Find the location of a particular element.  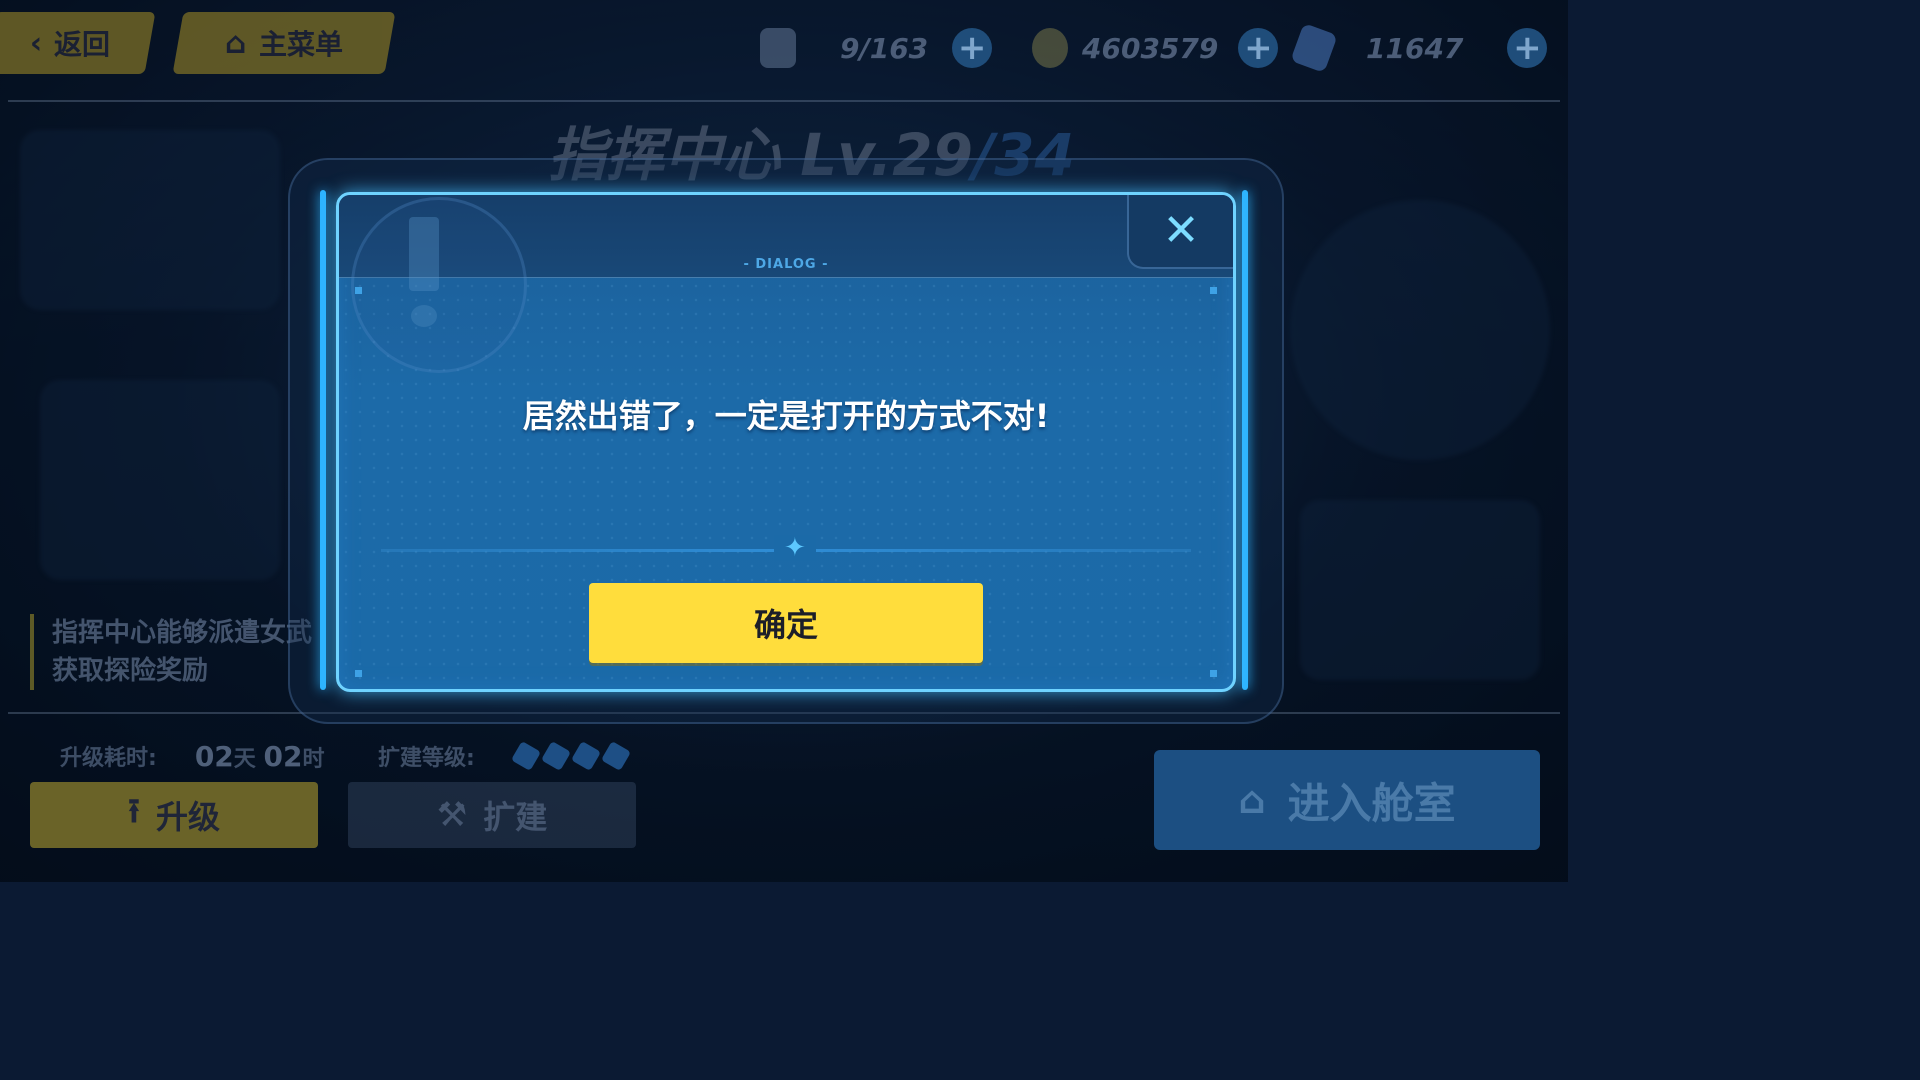

dialog-left-glow is located at coordinates (323, 440).